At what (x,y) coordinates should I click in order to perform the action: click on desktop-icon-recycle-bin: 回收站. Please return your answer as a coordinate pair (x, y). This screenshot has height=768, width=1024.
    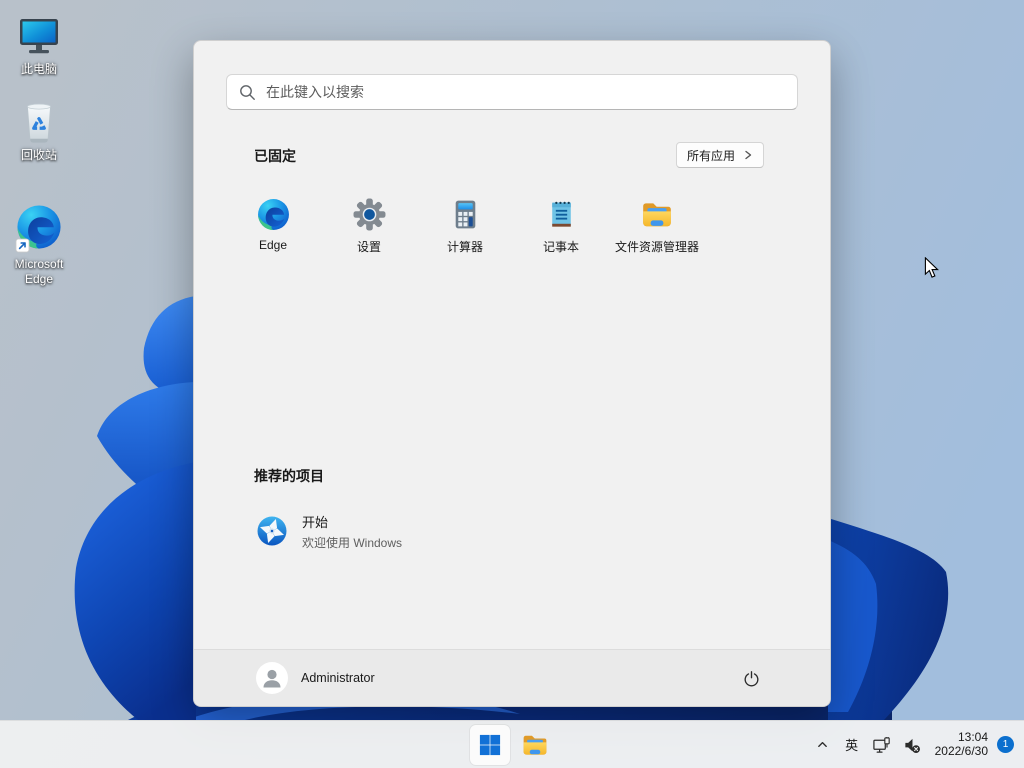
    Looking at the image, I should click on (39, 130).